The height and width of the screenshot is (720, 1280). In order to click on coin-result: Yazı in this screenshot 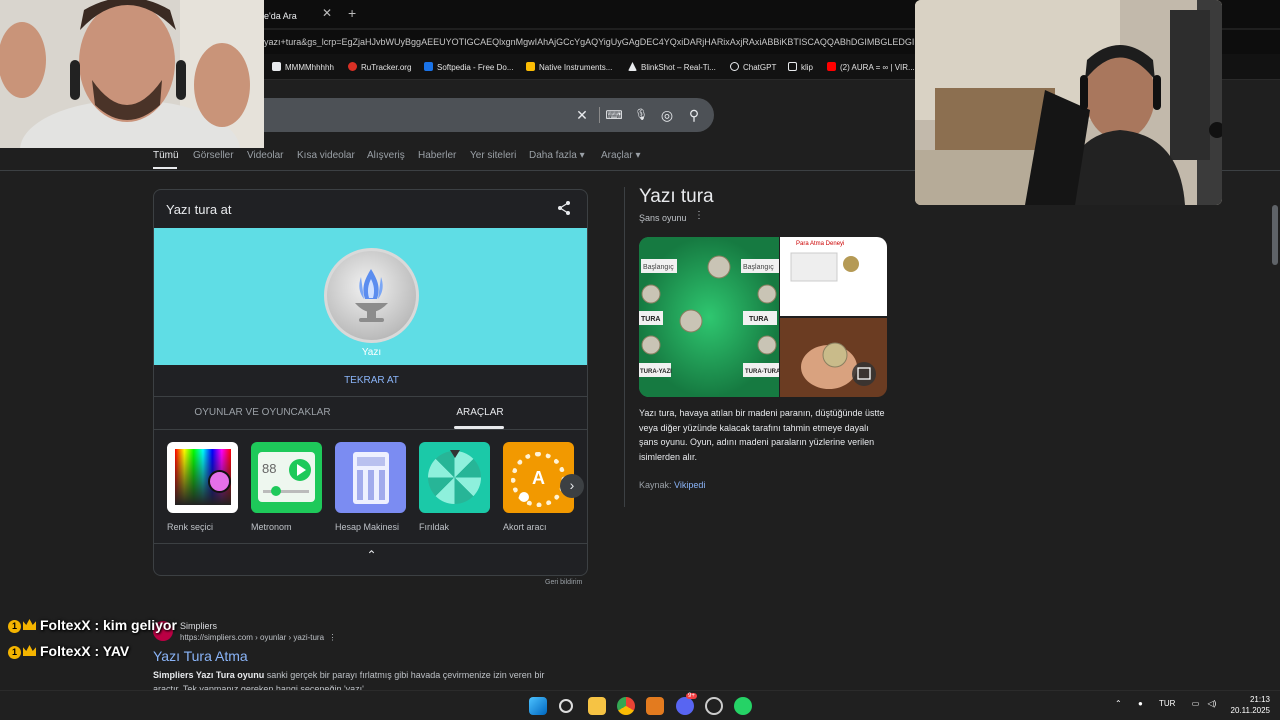, I will do `click(371, 352)`.